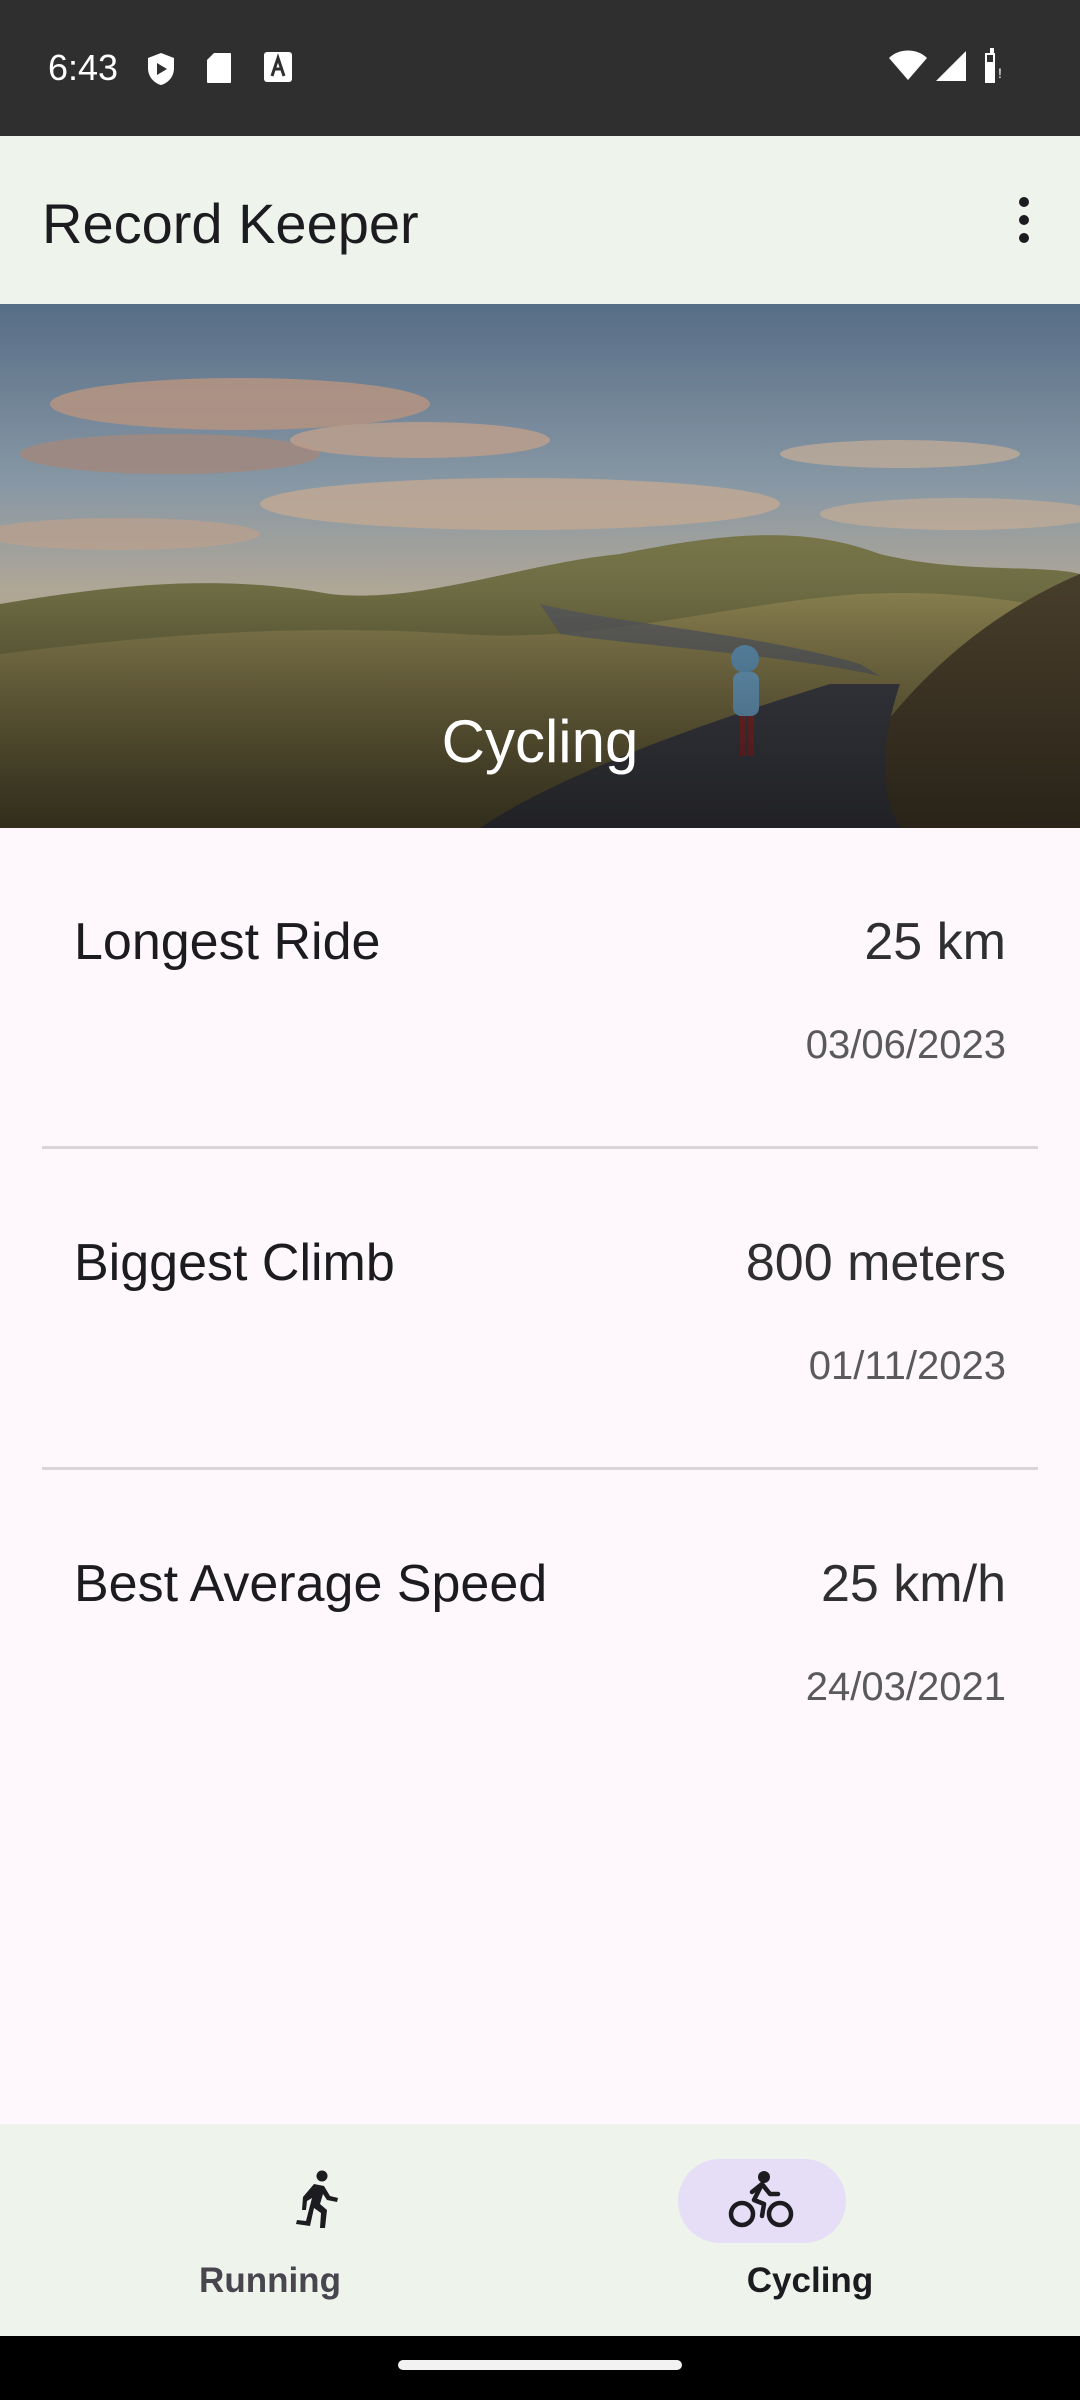 Image resolution: width=1080 pixels, height=2400 pixels. Describe the element at coordinates (905, 1687) in the screenshot. I see `record-date: 24/03/2021` at that location.